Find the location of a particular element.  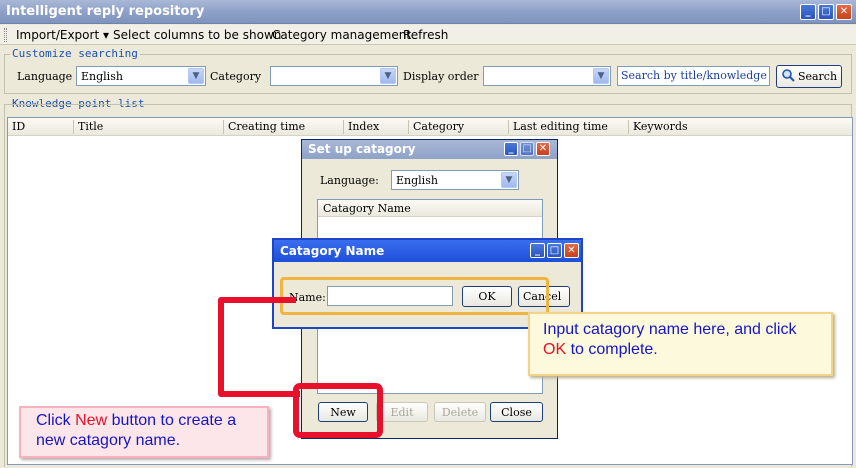

callout-right-ok: OK is located at coordinates (555, 349).